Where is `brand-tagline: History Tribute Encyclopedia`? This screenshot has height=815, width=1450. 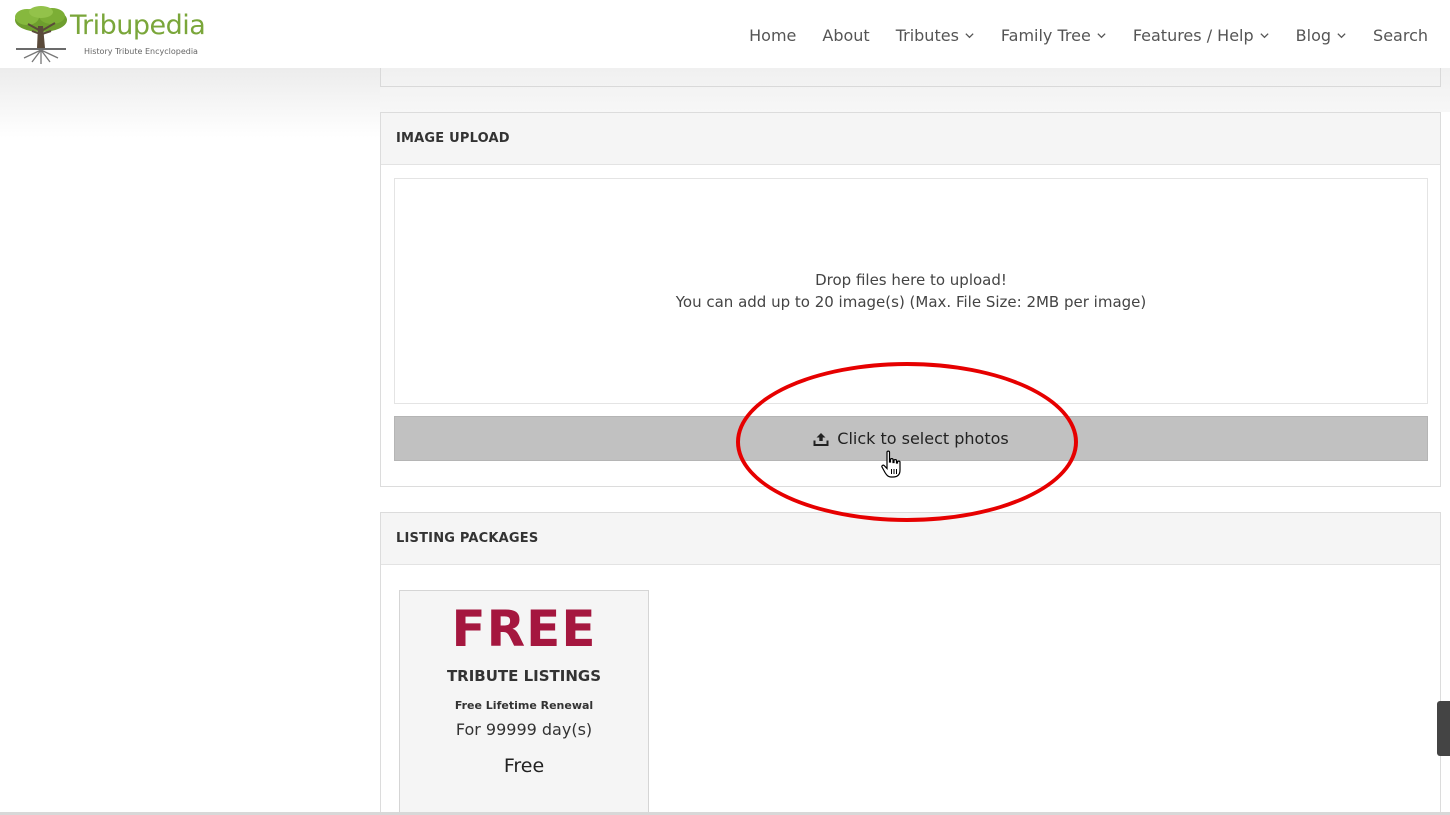
brand-tagline: History Tribute Encyclopedia is located at coordinates (141, 51).